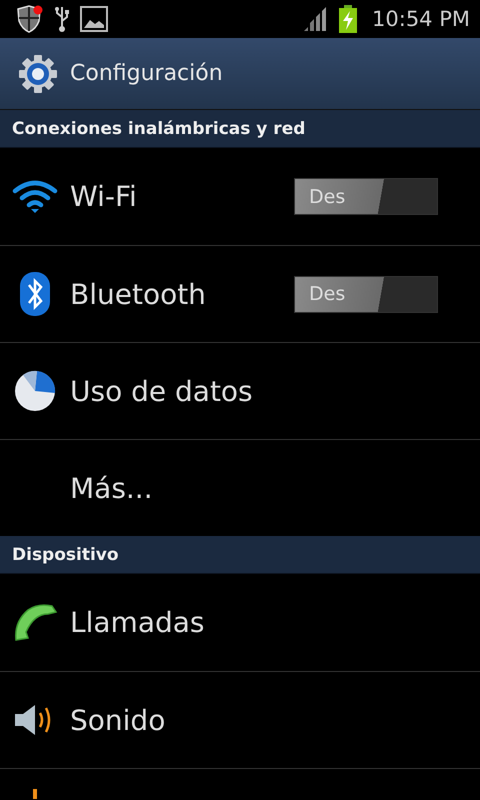 Image resolution: width=480 pixels, height=800 pixels. Describe the element at coordinates (35, 196) in the screenshot. I see `wifi-icon` at that location.